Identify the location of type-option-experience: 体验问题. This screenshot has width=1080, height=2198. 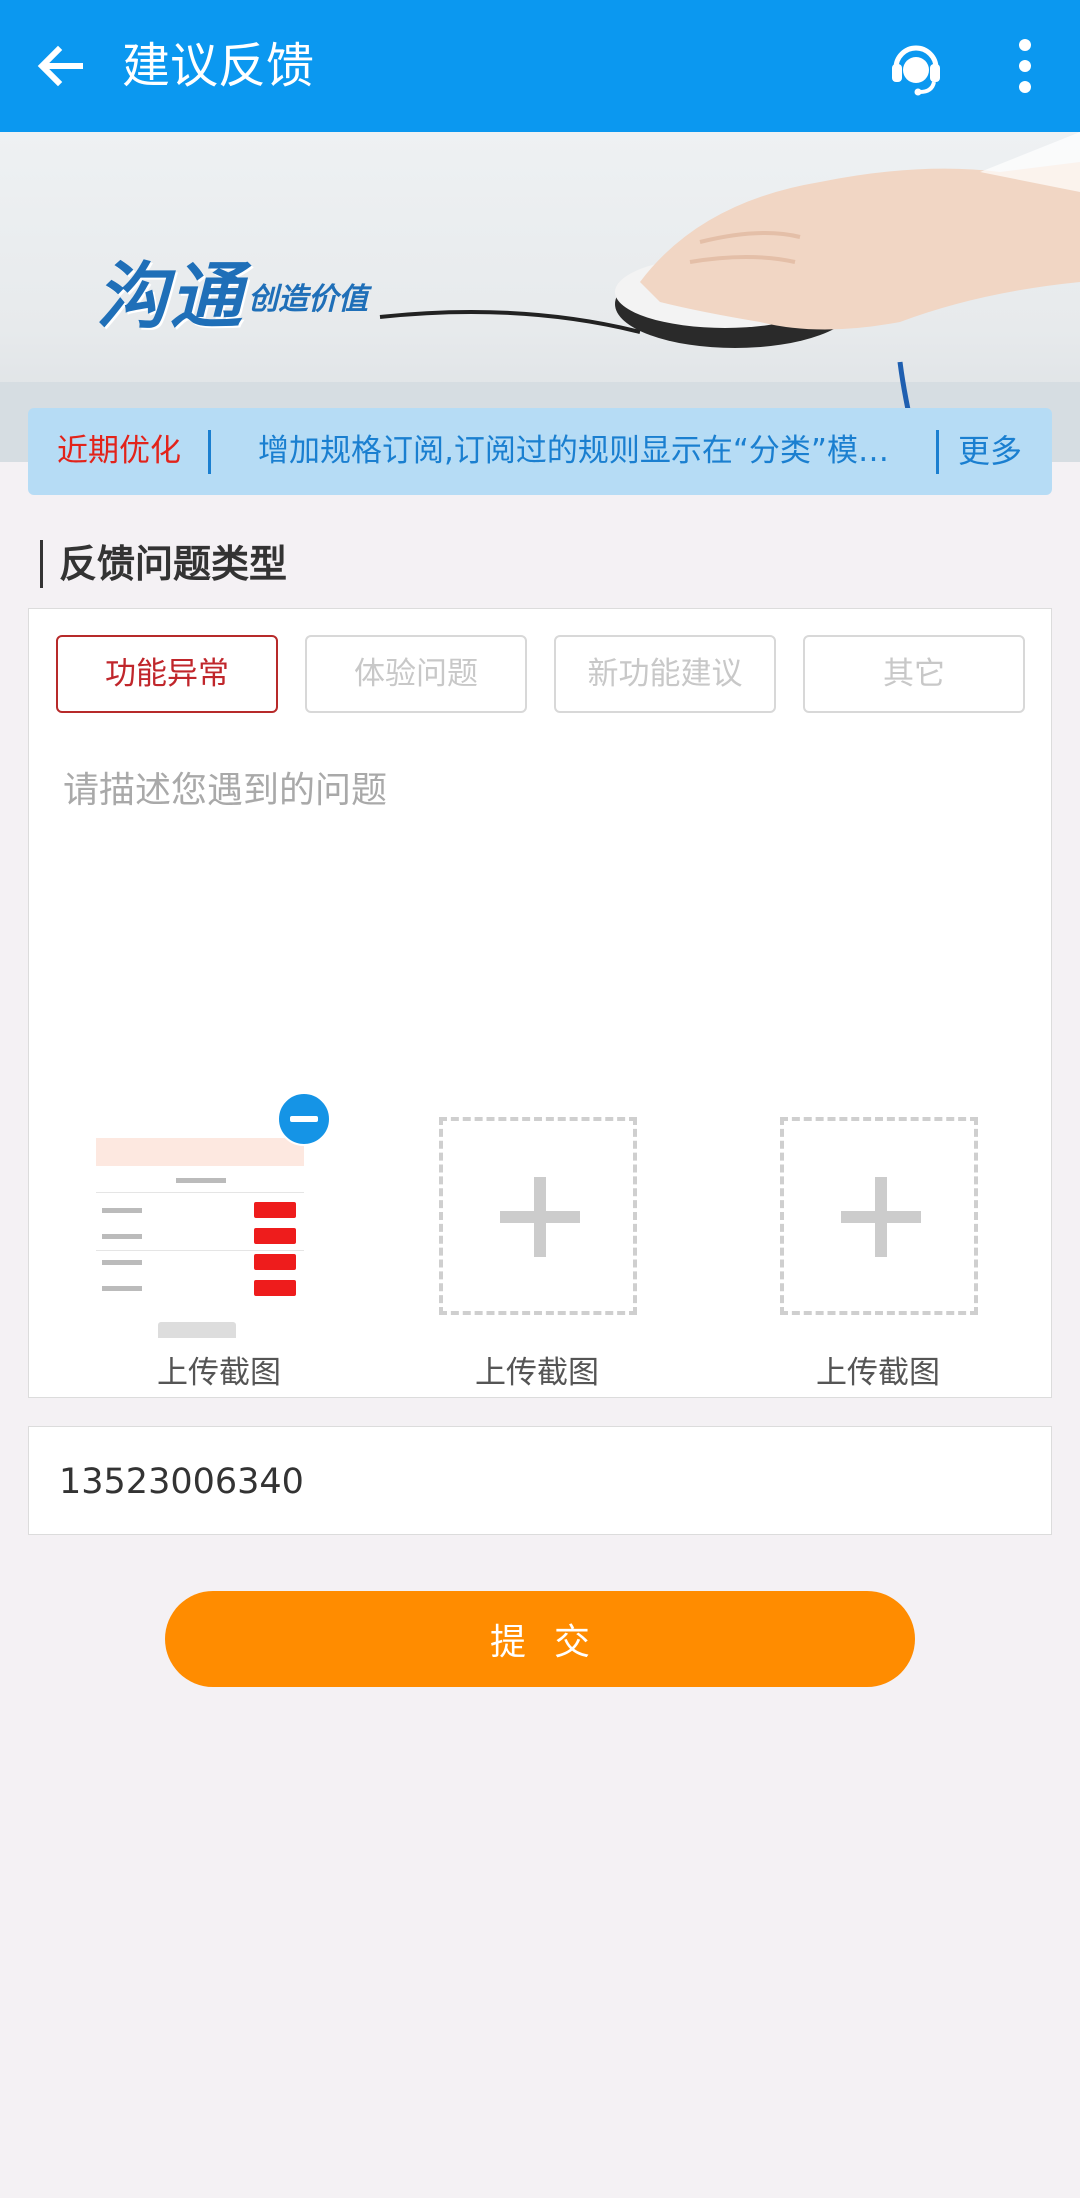
(416, 674).